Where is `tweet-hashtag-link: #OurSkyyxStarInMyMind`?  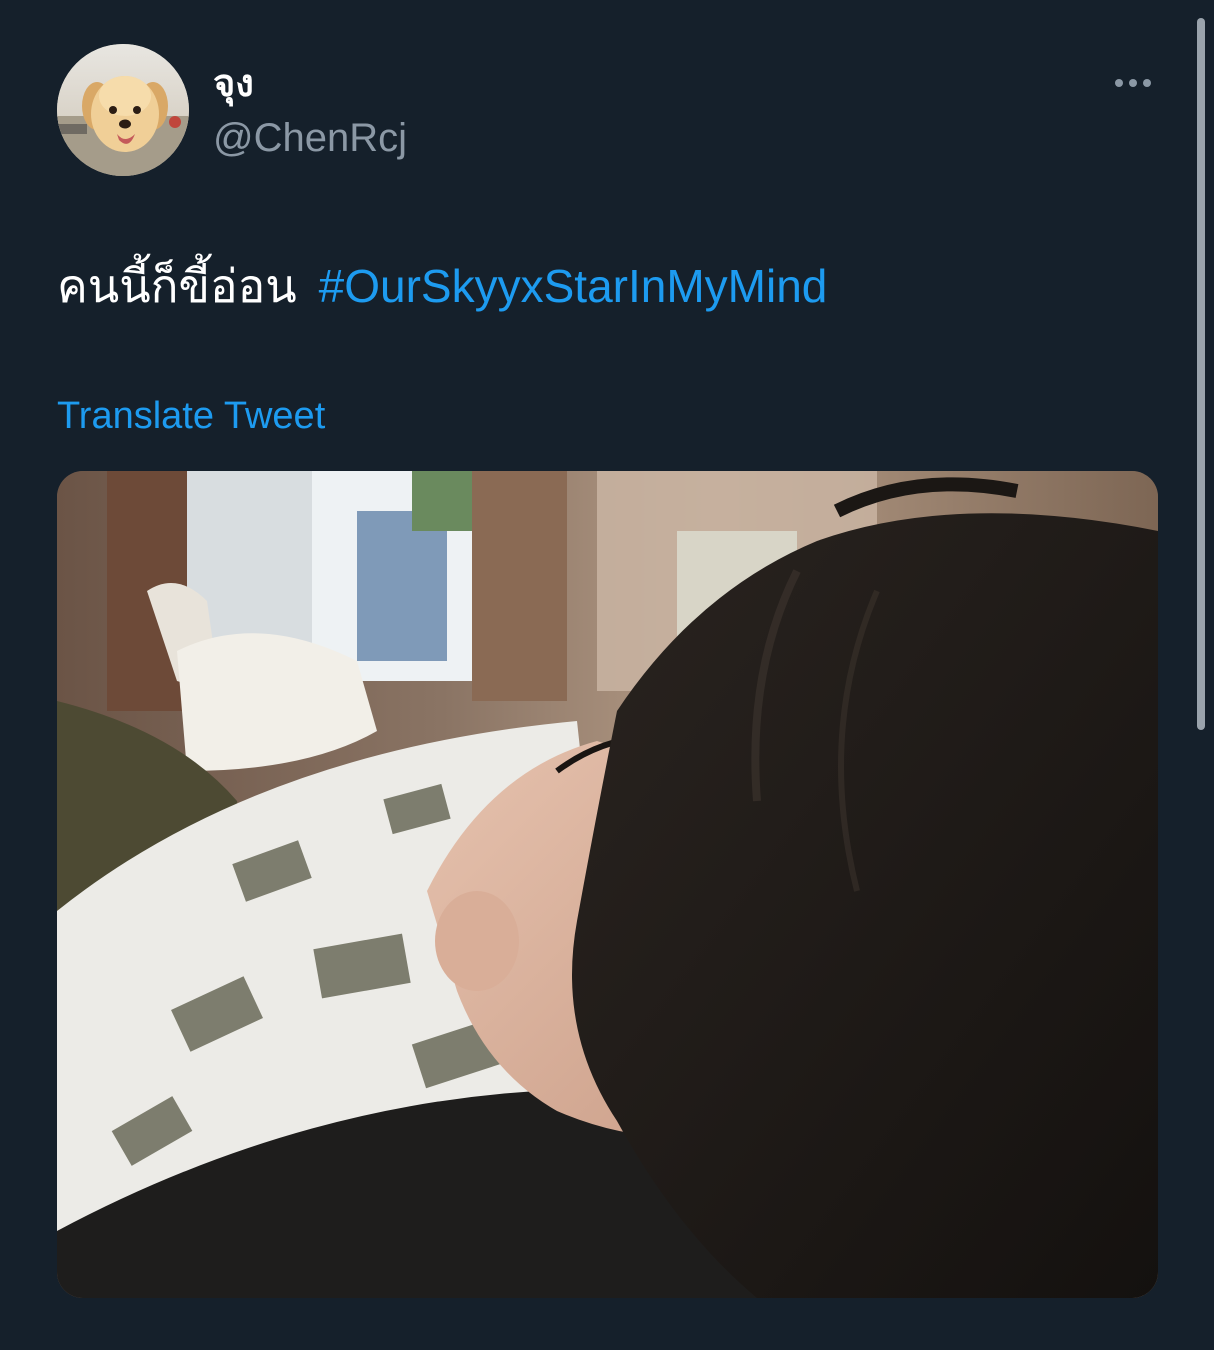
tweet-hashtag-link: #OurSkyyxStarInMyMind is located at coordinates (573, 286).